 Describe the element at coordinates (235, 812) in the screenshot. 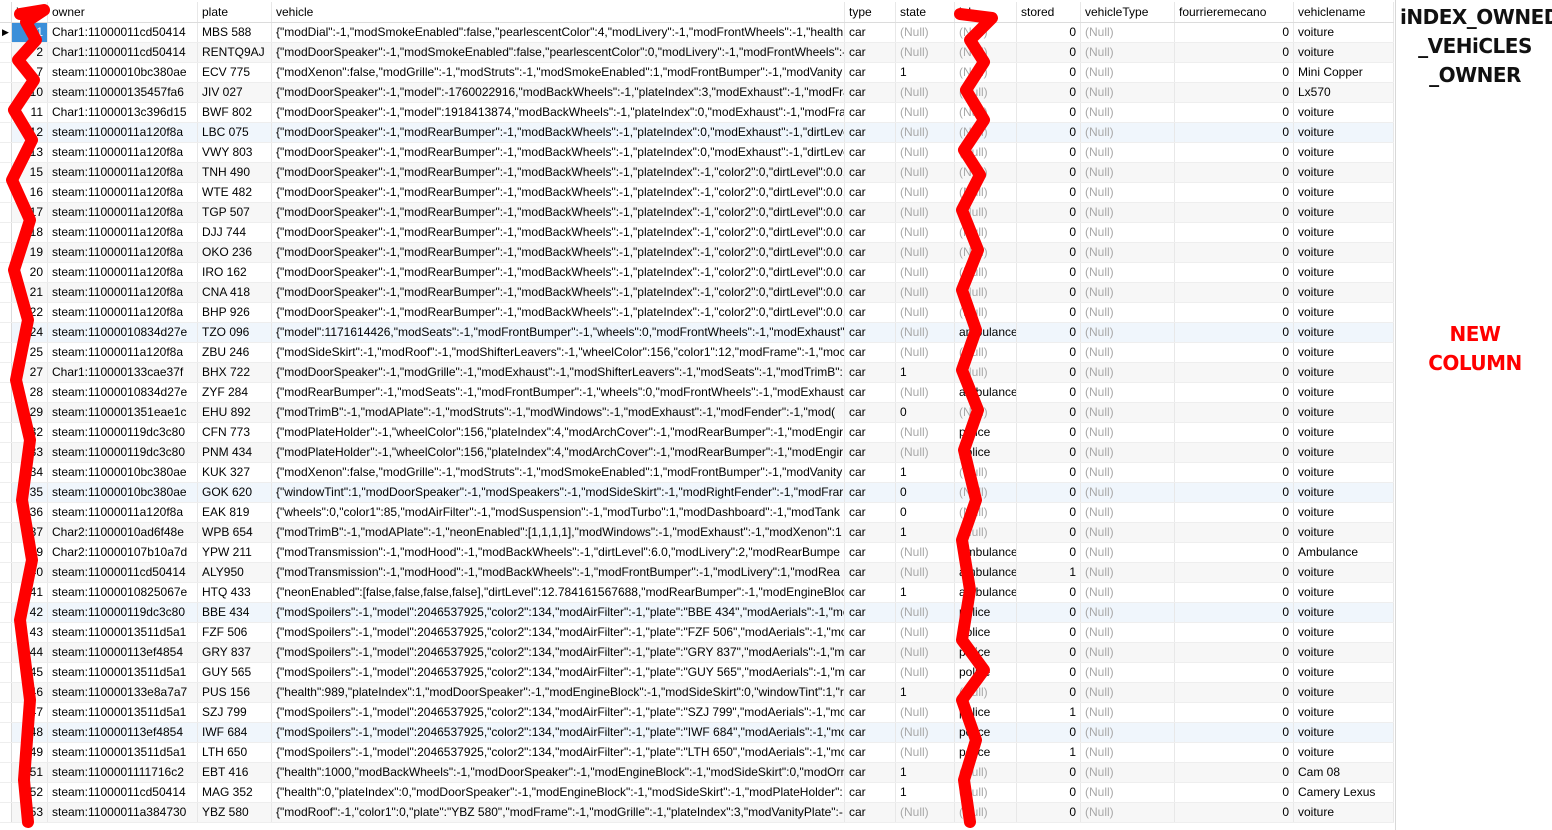

I see `cell-plate: YBZ 580` at that location.